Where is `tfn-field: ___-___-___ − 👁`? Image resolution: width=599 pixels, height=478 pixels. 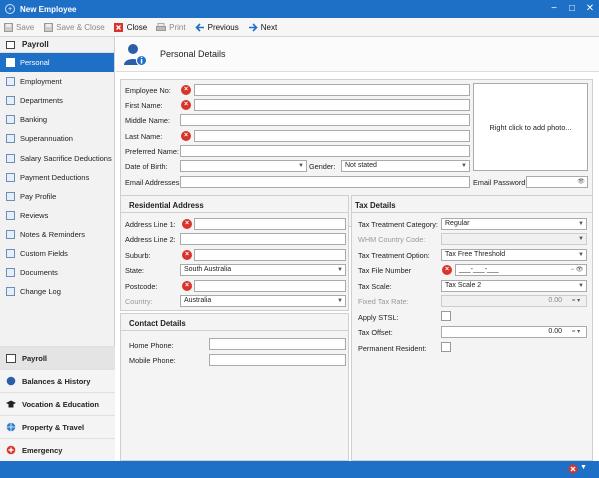
tfn-field: ___-___-___ − 👁 is located at coordinates (521, 270).